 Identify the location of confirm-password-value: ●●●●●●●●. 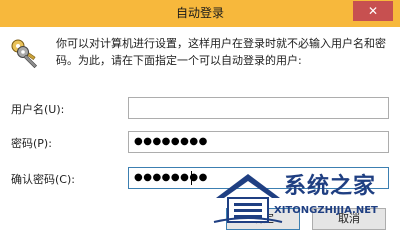
(171, 177).